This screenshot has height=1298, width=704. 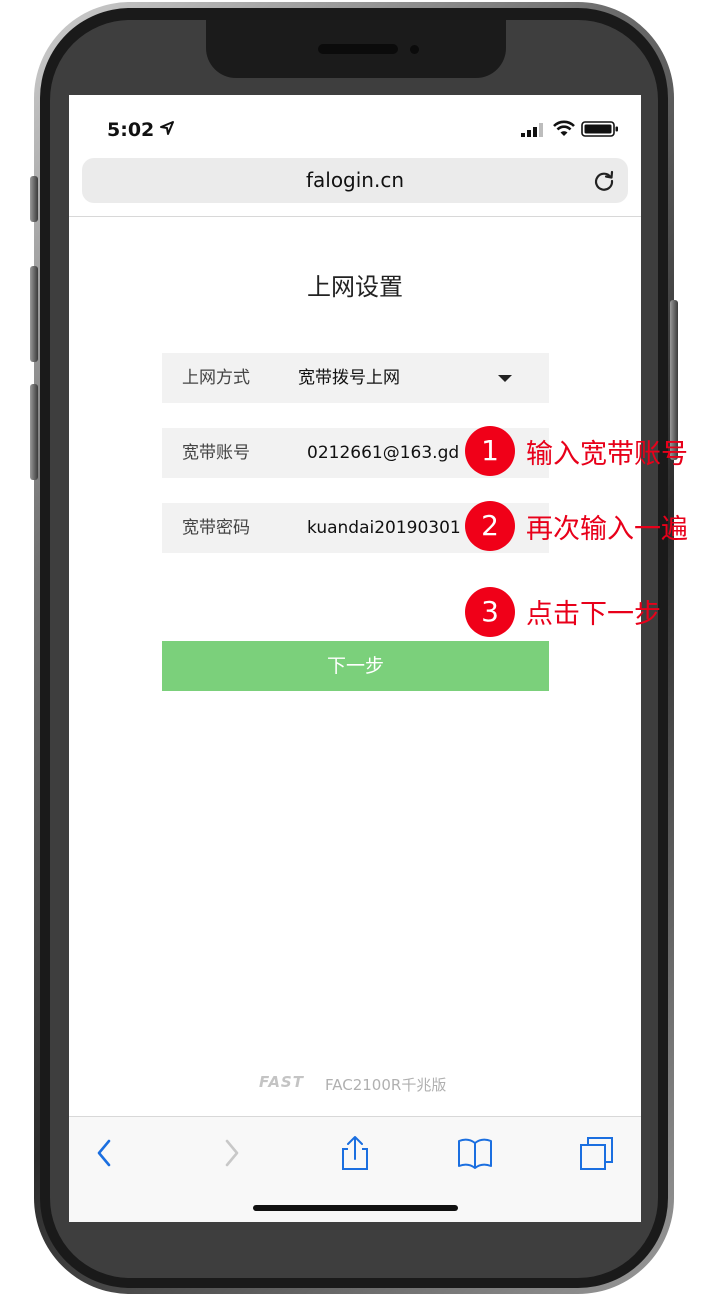 What do you see at coordinates (355, 1153) in the screenshot?
I see `share-icon` at bounding box center [355, 1153].